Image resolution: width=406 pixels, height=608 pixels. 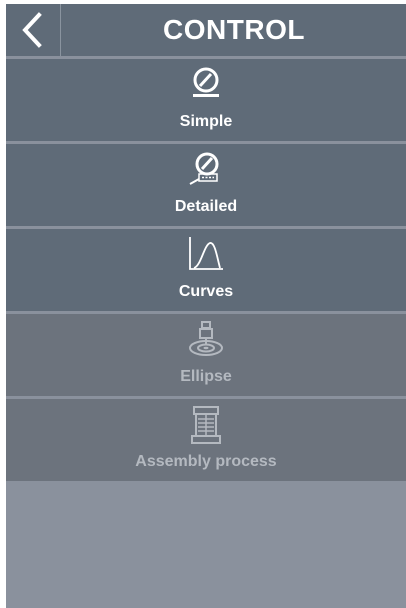 I want to click on menu-item-assembly-process: Assembly process, so click(x=206, y=440).